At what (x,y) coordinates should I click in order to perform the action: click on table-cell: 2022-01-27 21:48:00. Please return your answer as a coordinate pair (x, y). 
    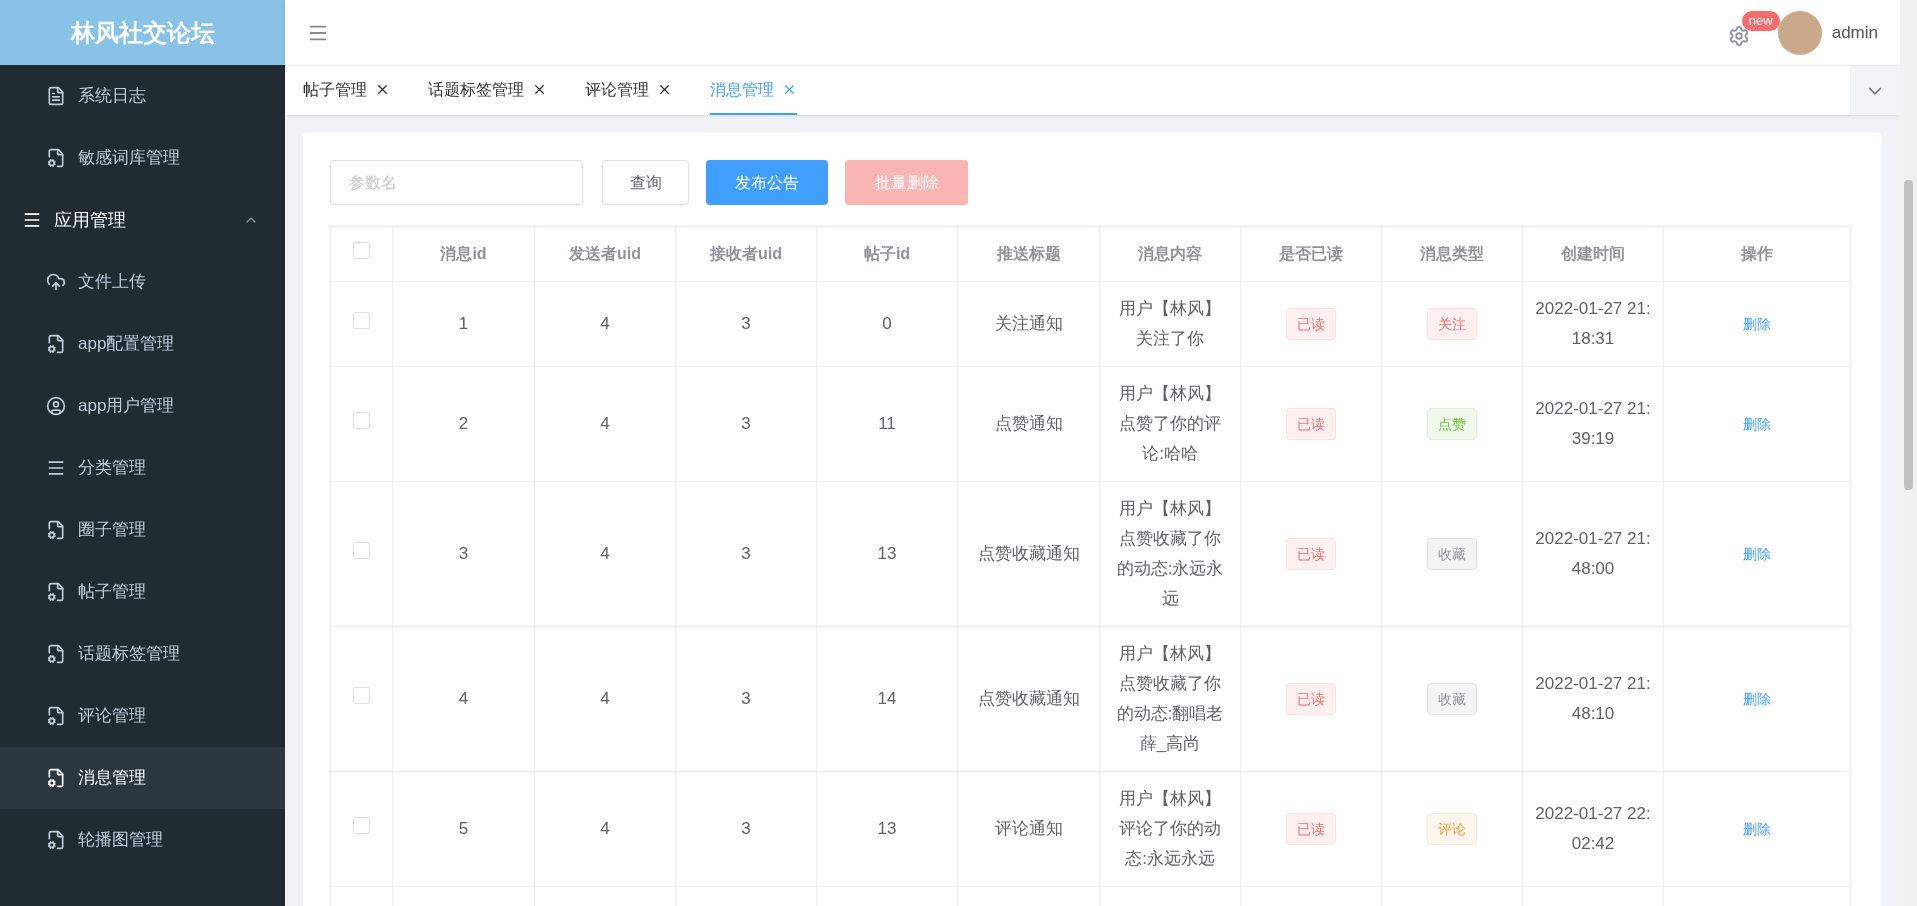
    Looking at the image, I should click on (1593, 554).